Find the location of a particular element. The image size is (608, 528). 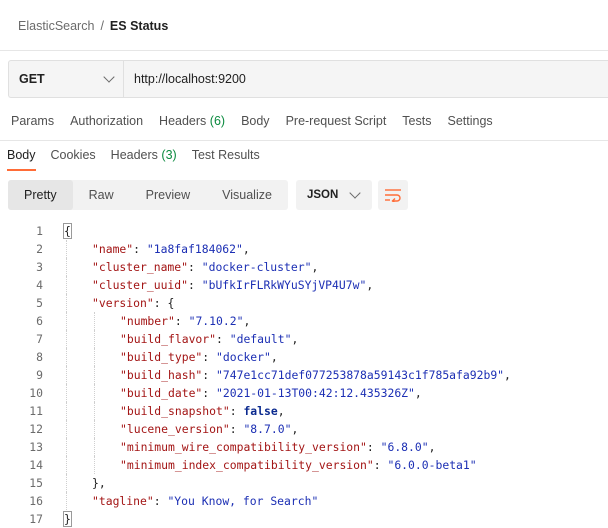

json-punctuation: } is located at coordinates (67, 519).